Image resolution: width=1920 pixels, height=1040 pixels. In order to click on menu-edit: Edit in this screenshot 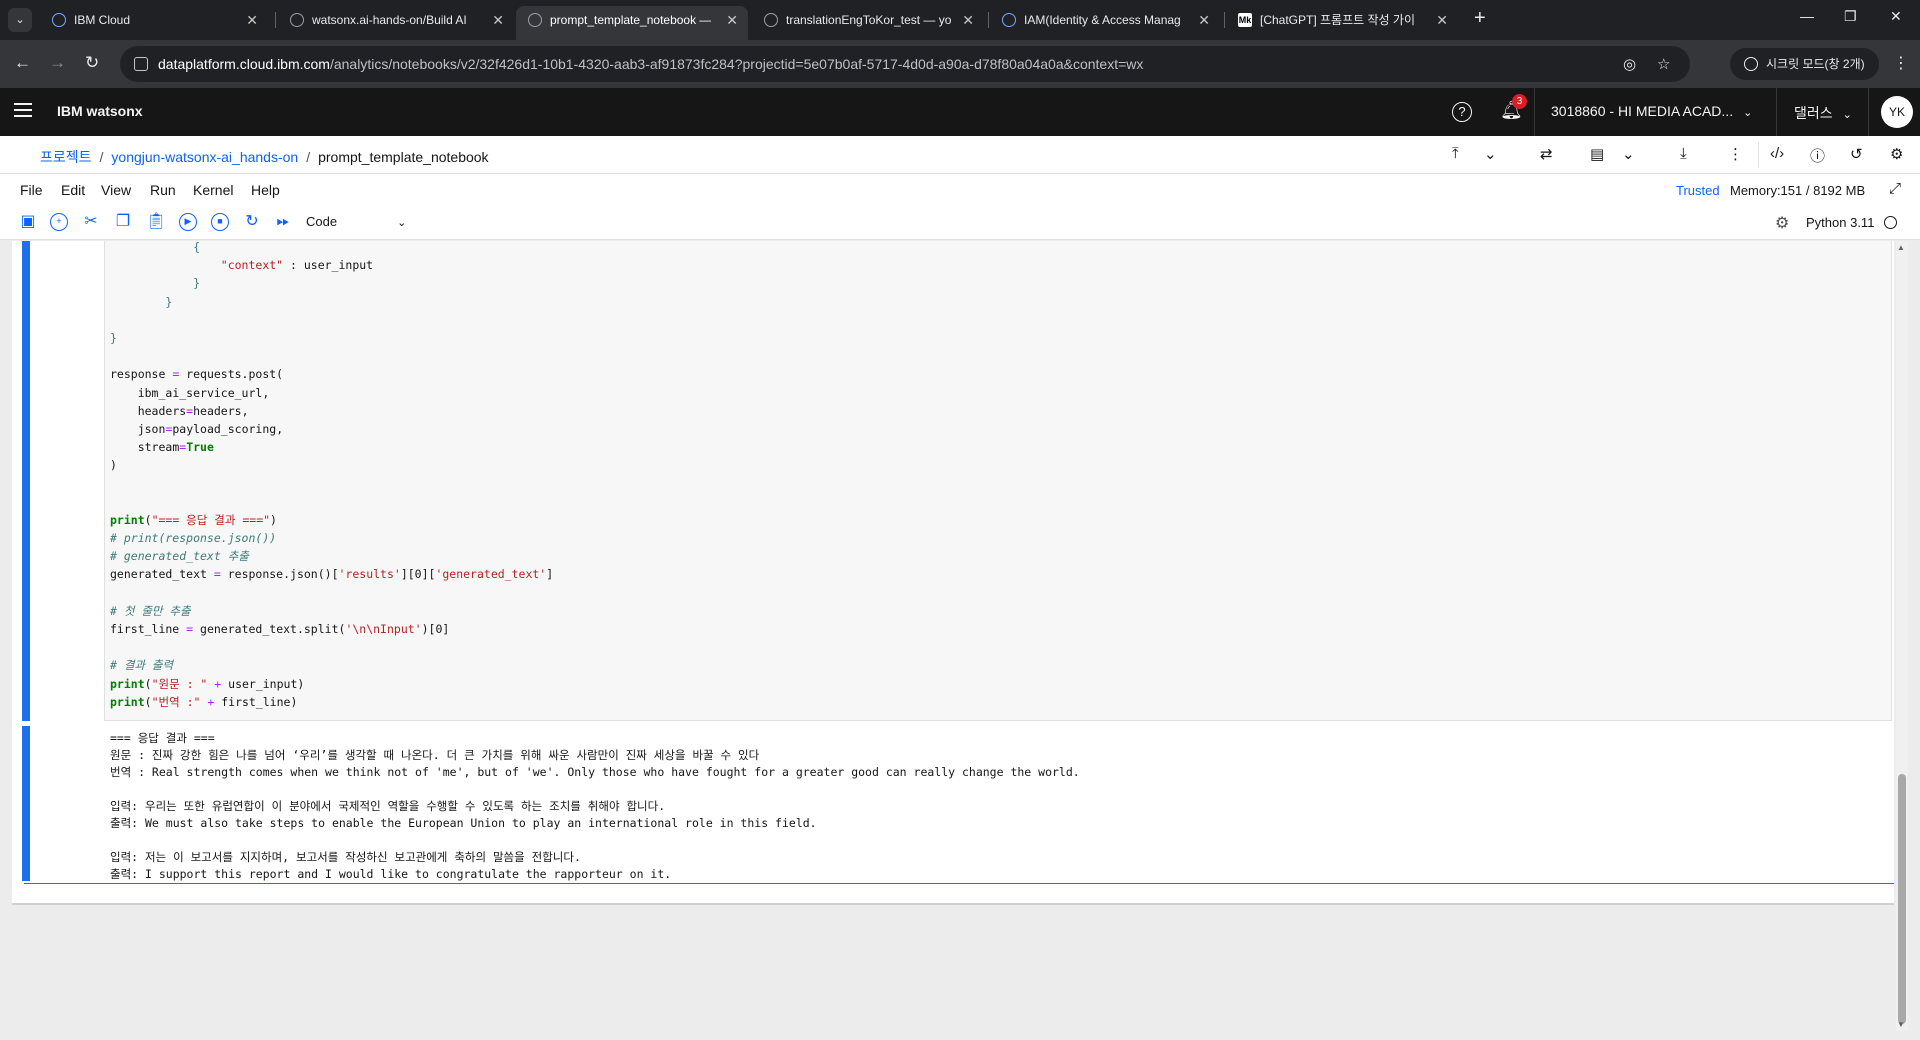, I will do `click(73, 190)`.